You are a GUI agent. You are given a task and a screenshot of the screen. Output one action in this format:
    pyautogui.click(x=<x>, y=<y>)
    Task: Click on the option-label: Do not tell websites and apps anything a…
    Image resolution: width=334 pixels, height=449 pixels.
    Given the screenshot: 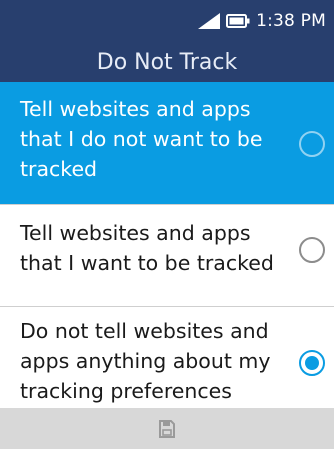 What is the action you would take?
    pyautogui.click(x=145, y=361)
    